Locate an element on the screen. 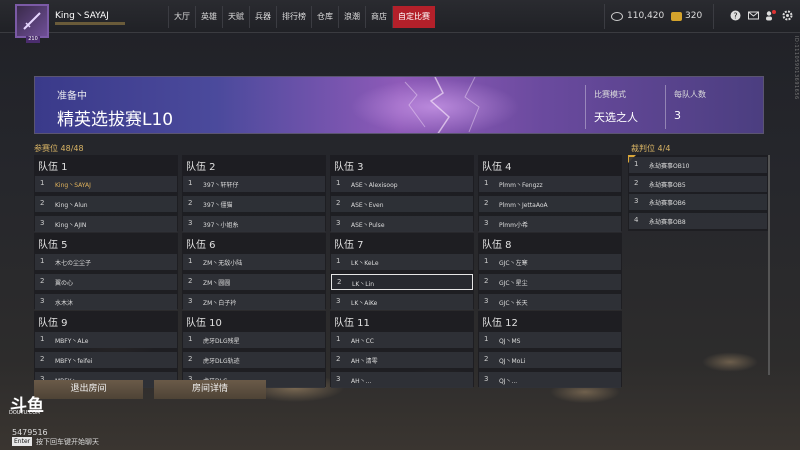 The height and width of the screenshot is (450, 800). player-slot: 1 King丶SAYAJ is located at coordinates (106, 184).